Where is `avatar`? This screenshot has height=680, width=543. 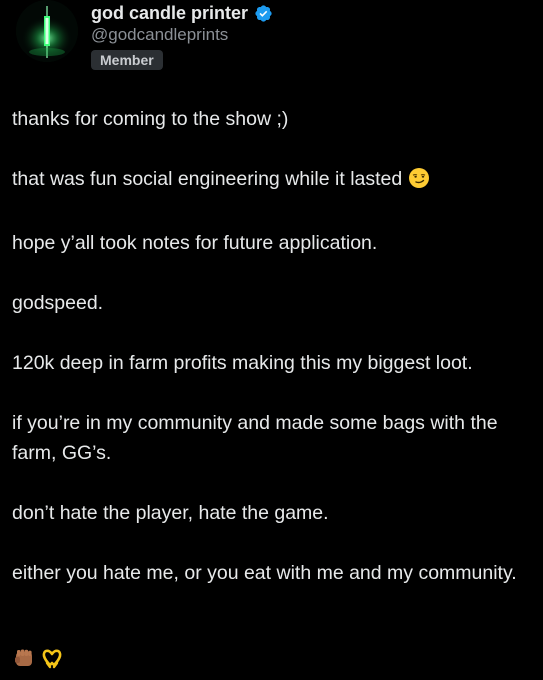 avatar is located at coordinates (47, 31).